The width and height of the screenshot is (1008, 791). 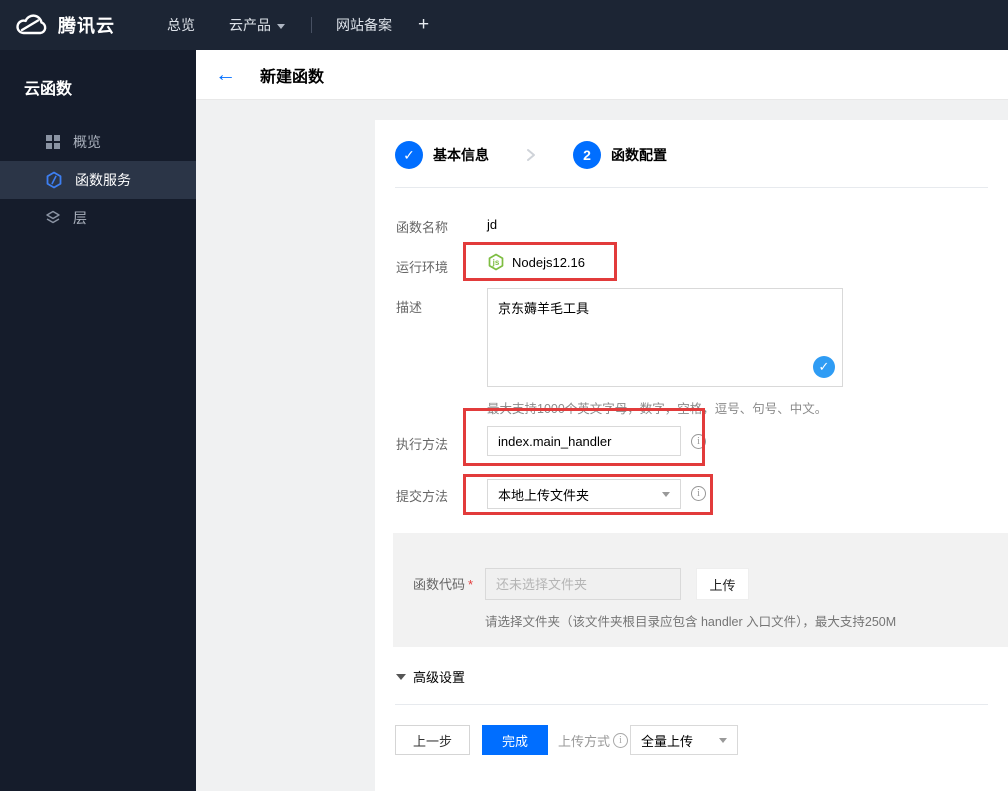 I want to click on sidebar-item-overview: 概览, so click(x=98, y=142).